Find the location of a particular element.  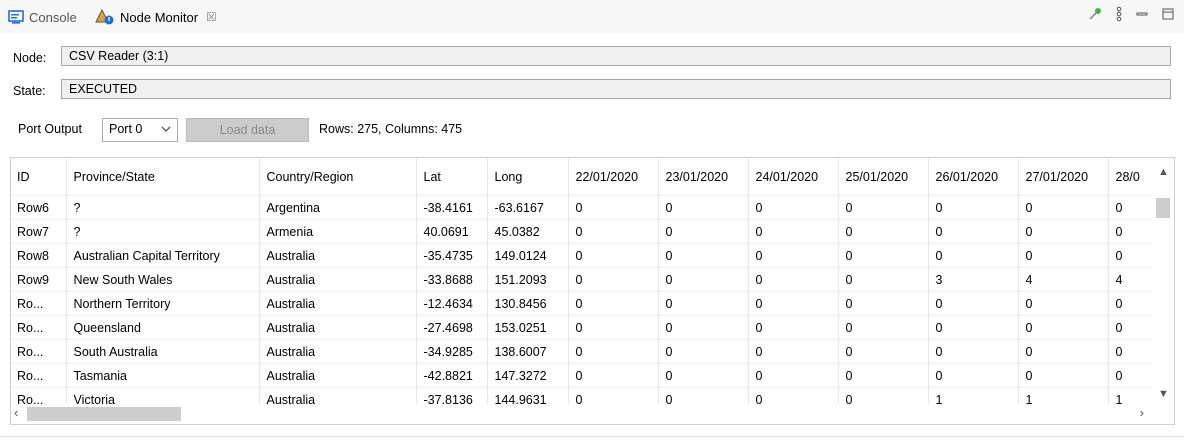

column-header: Long is located at coordinates (528, 177).